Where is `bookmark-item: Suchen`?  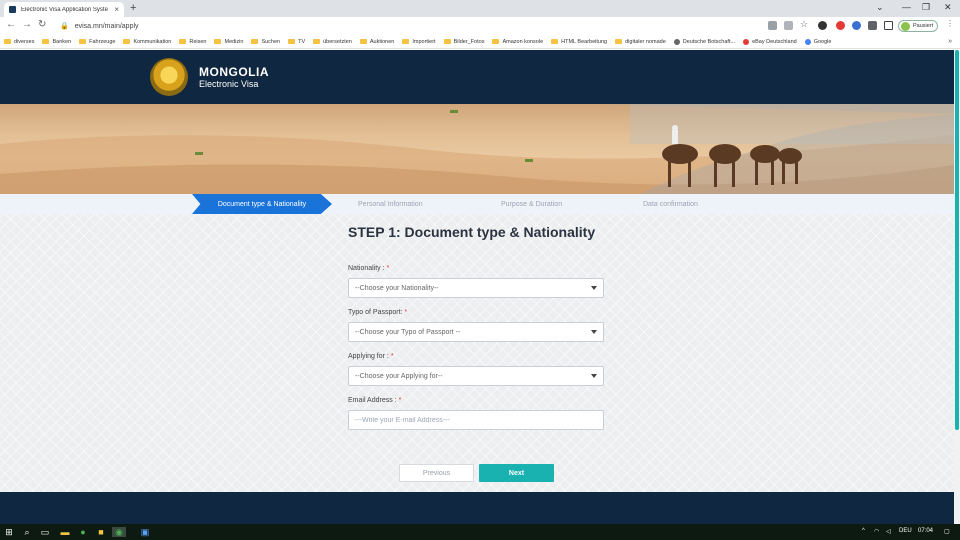
bookmark-item: Suchen is located at coordinates (265, 42).